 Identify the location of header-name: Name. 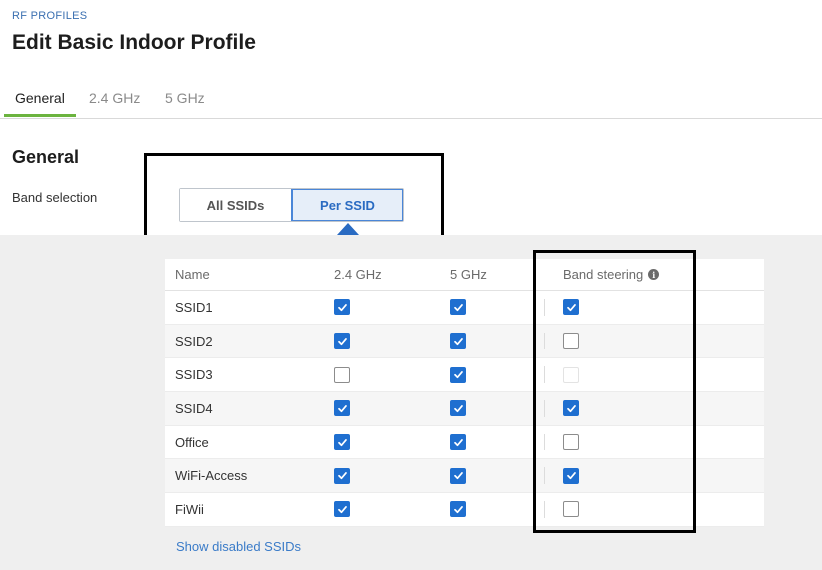
(192, 274).